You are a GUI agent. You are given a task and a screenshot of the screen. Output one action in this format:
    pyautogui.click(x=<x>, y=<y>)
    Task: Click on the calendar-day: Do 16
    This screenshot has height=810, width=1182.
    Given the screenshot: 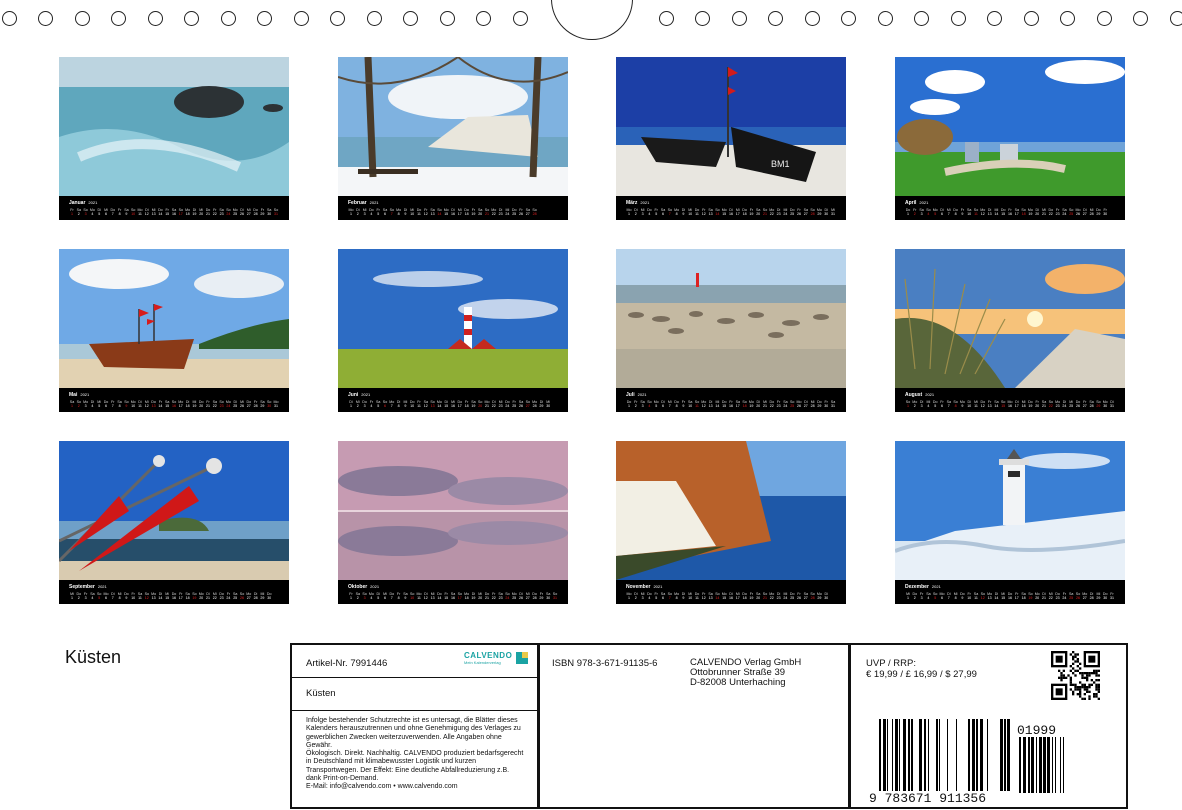 What is the action you would take?
    pyautogui.click(x=174, y=596)
    